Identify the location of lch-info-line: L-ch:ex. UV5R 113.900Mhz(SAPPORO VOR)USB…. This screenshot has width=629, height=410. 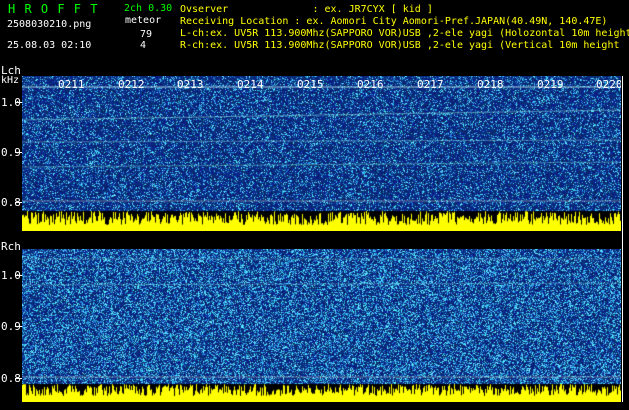
(404, 33).